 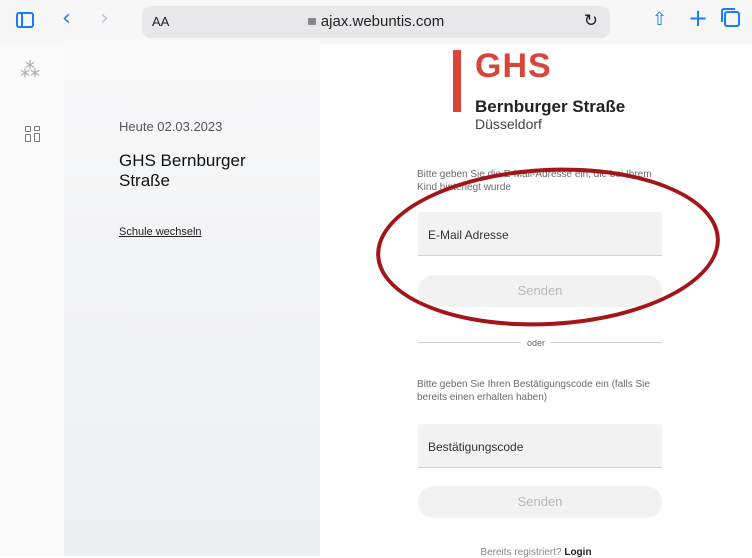 What do you see at coordinates (508, 124) in the screenshot?
I see `logo-city: Düsseldorf` at bounding box center [508, 124].